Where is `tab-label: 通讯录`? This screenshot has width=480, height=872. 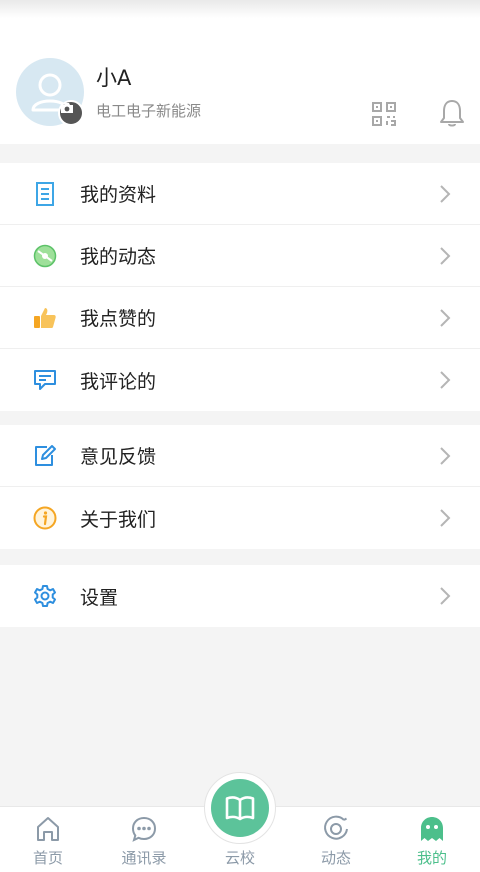 tab-label: 通讯录 is located at coordinates (144, 858).